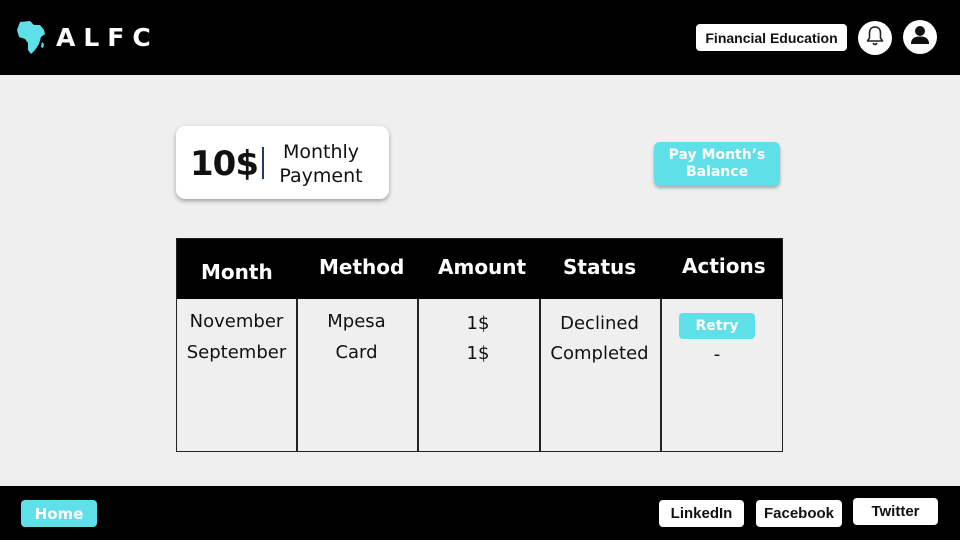  I want to click on brand-logo: ALFC, so click(87, 37).